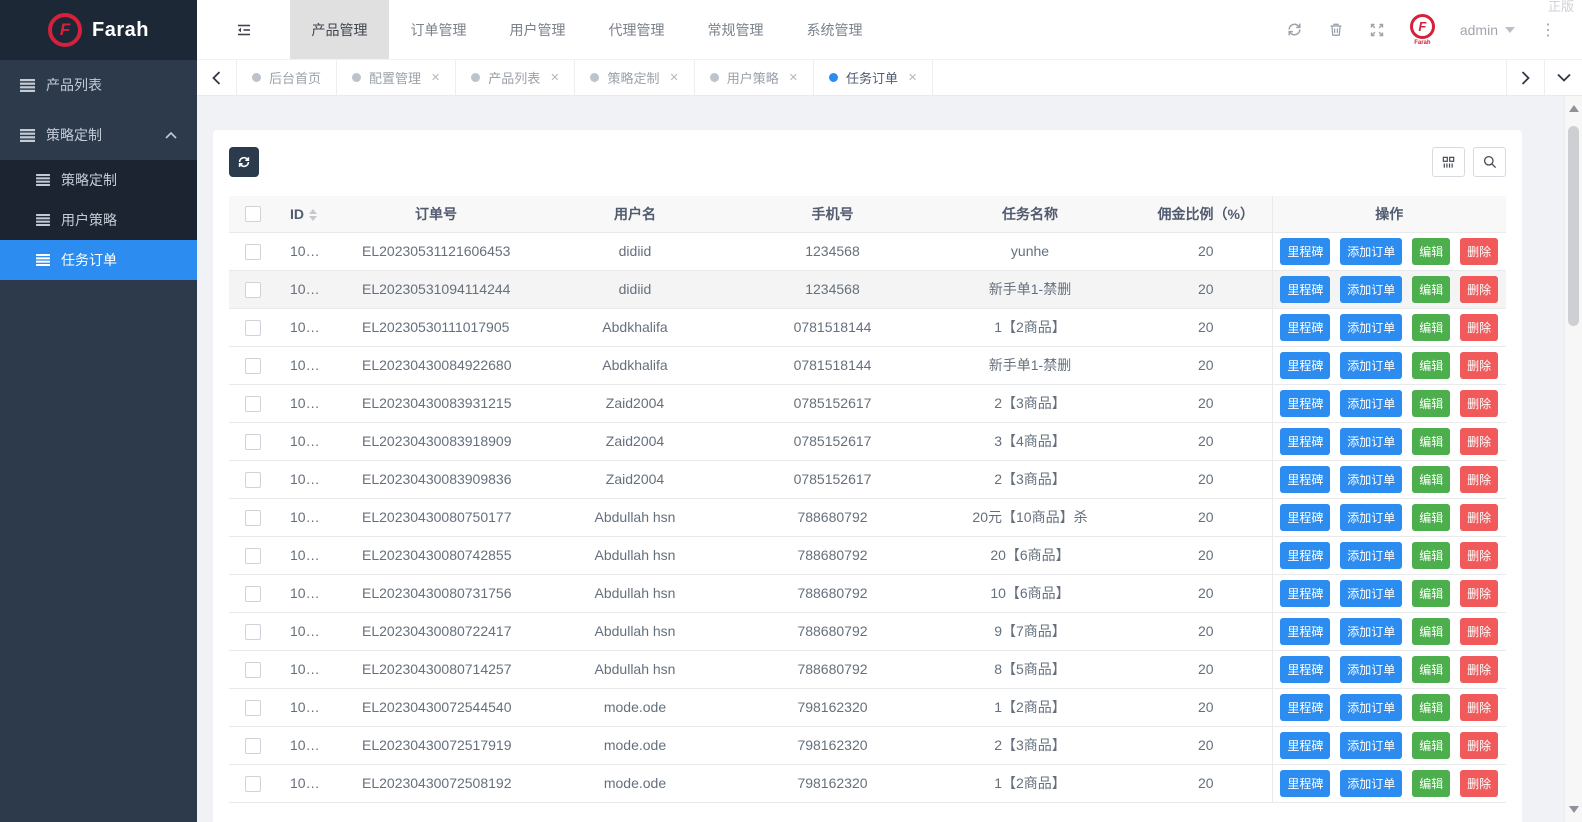 The image size is (1582, 822). I want to click on tab-item: 用户策略 ✕, so click(754, 77).